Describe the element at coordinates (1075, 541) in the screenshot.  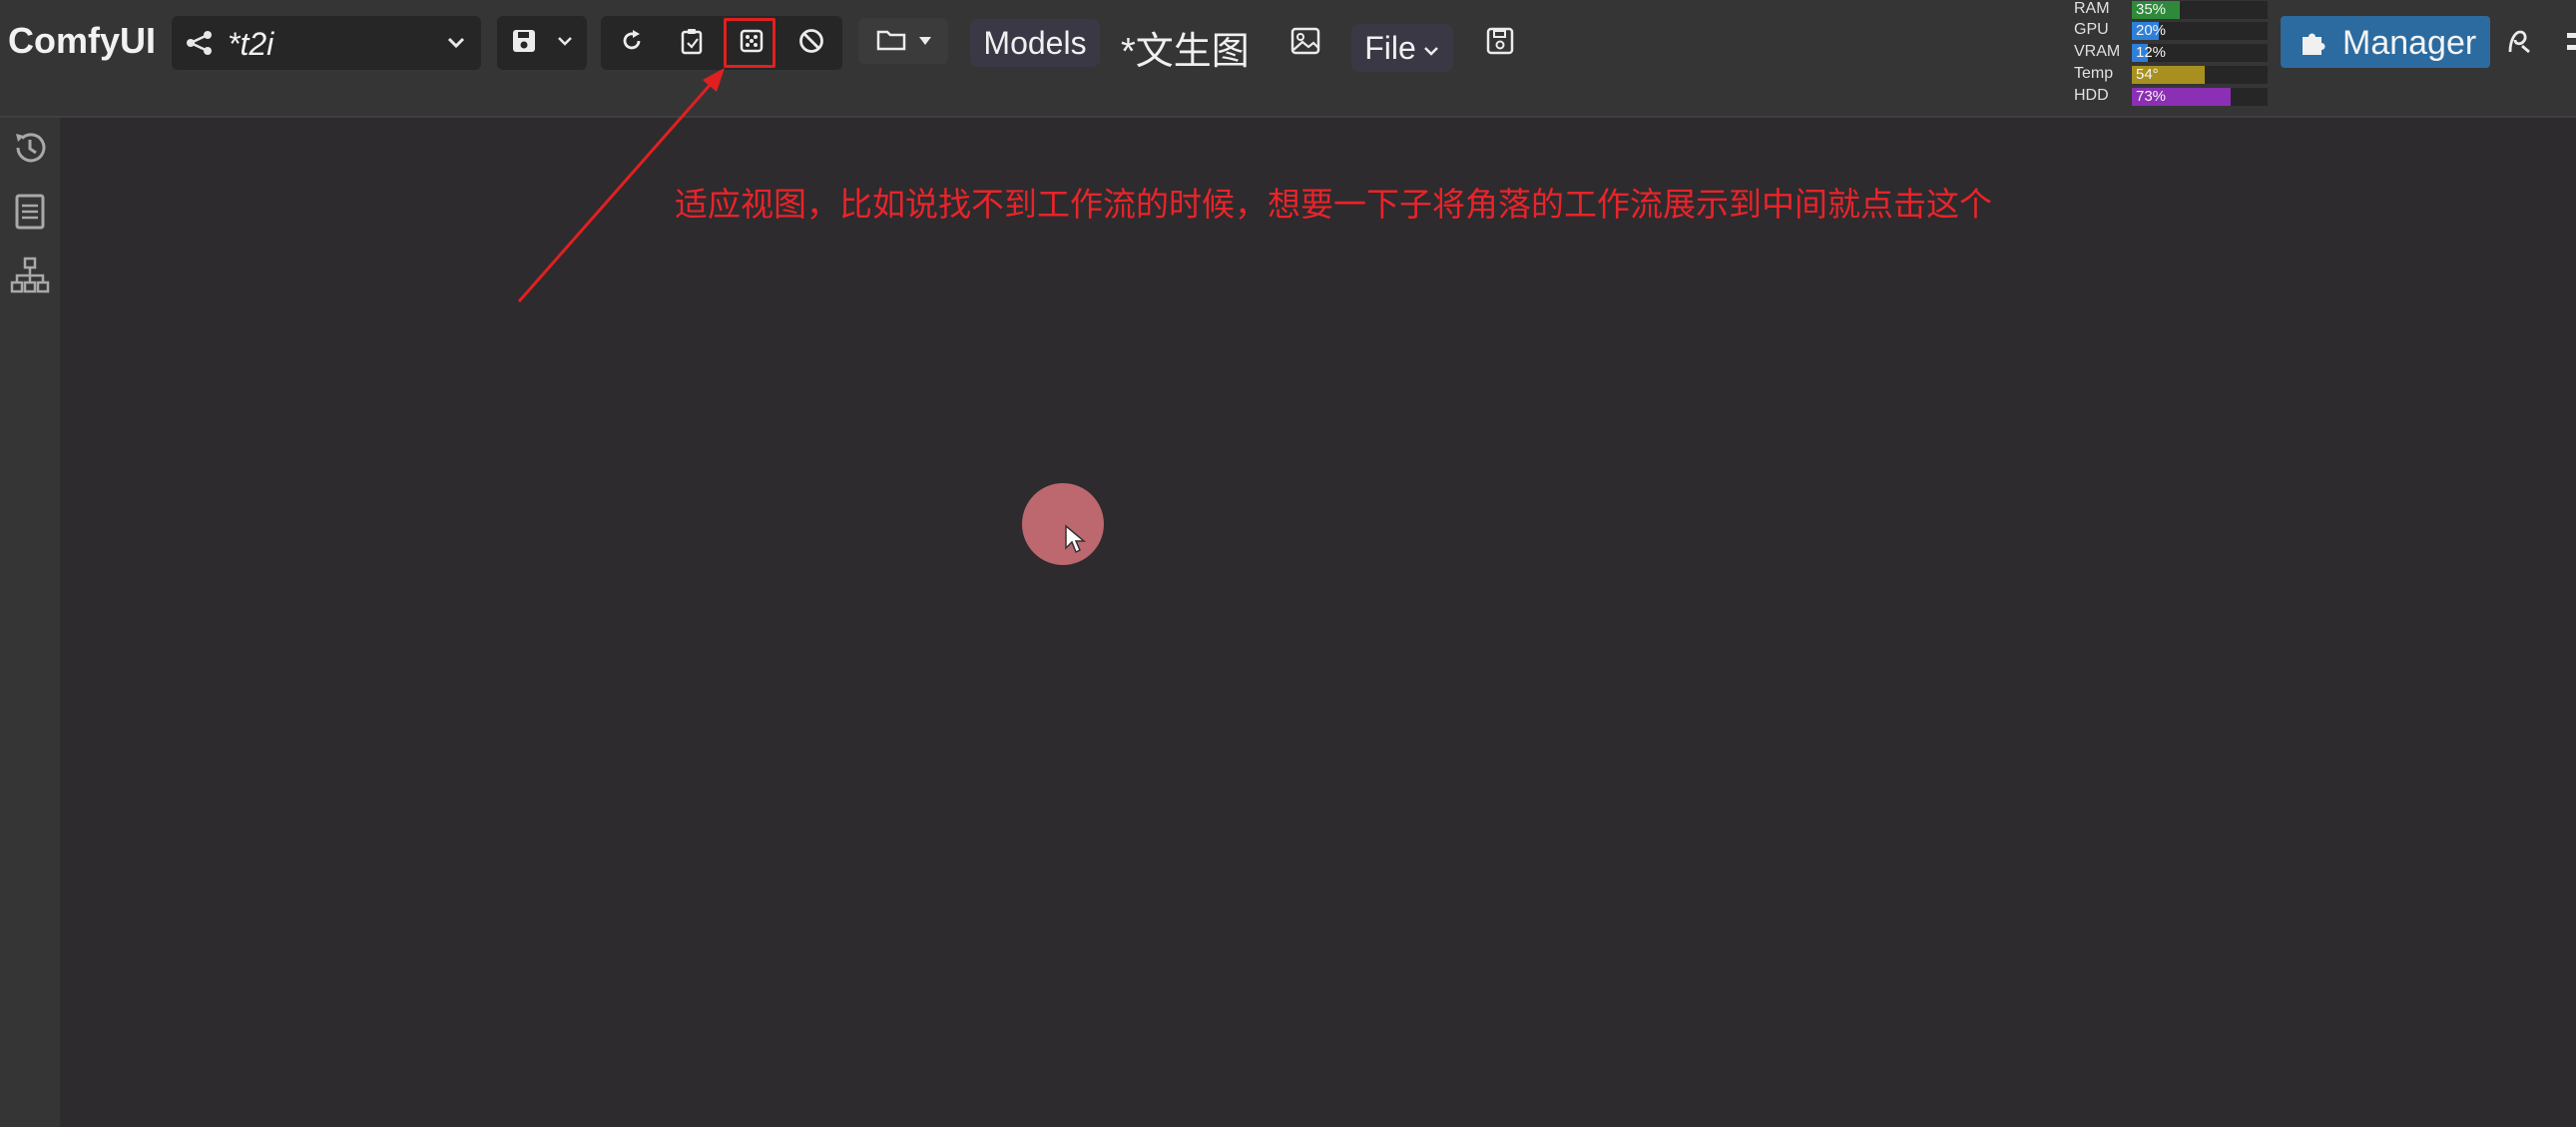
I see `mouse-cursor-icon` at that location.